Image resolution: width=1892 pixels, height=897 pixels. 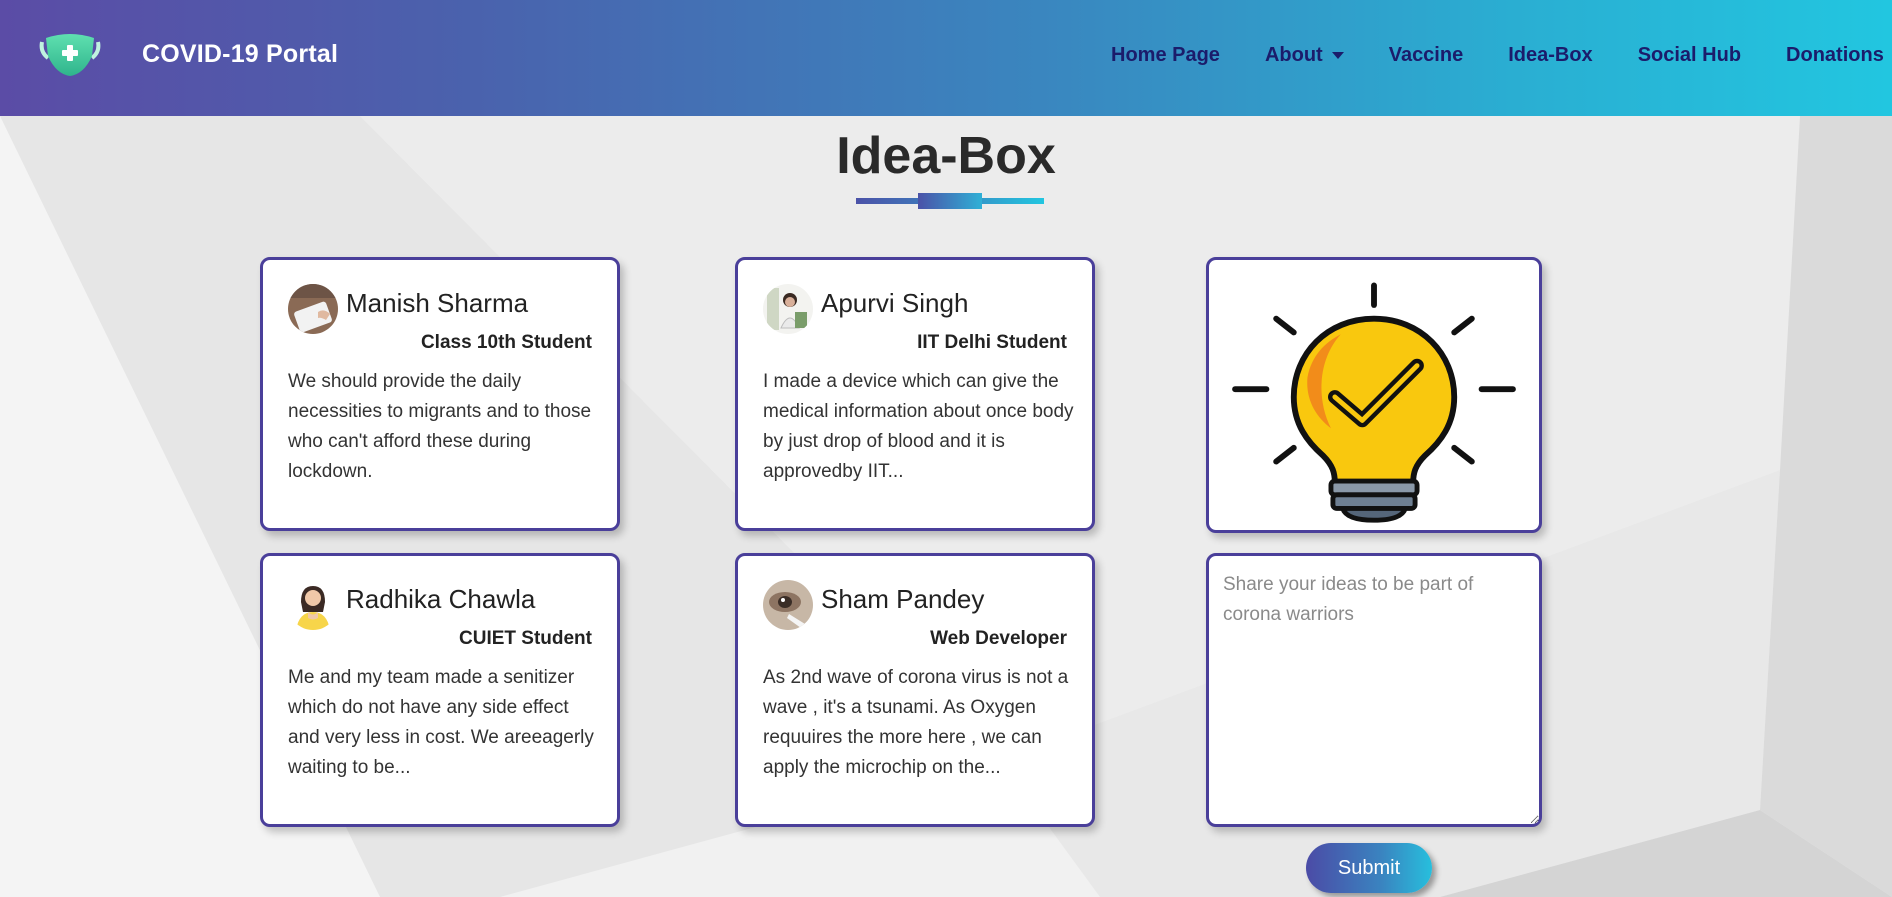 What do you see at coordinates (240, 53) in the screenshot?
I see `brand-name: COVID-19 Portal` at bounding box center [240, 53].